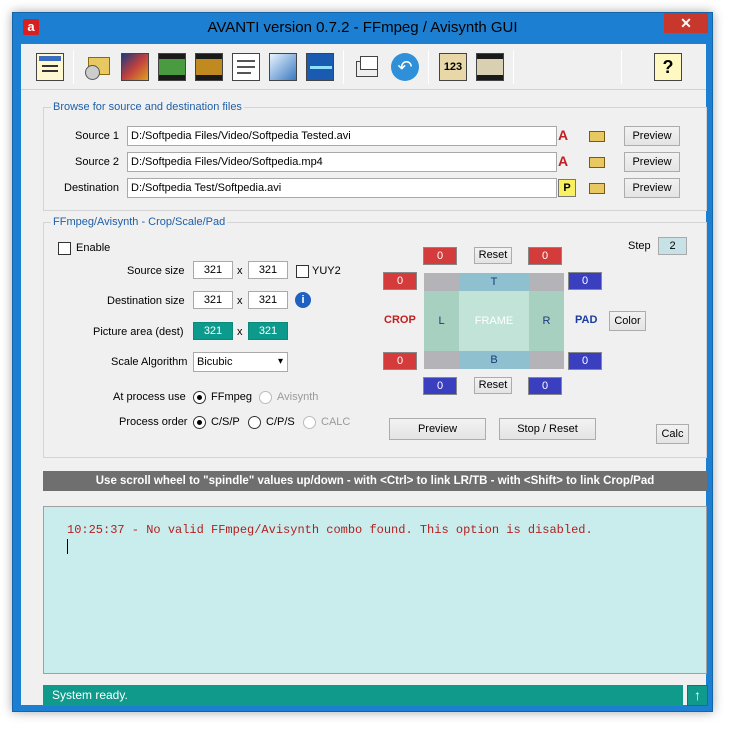  I want to click on batch-icon, so click(368, 67).